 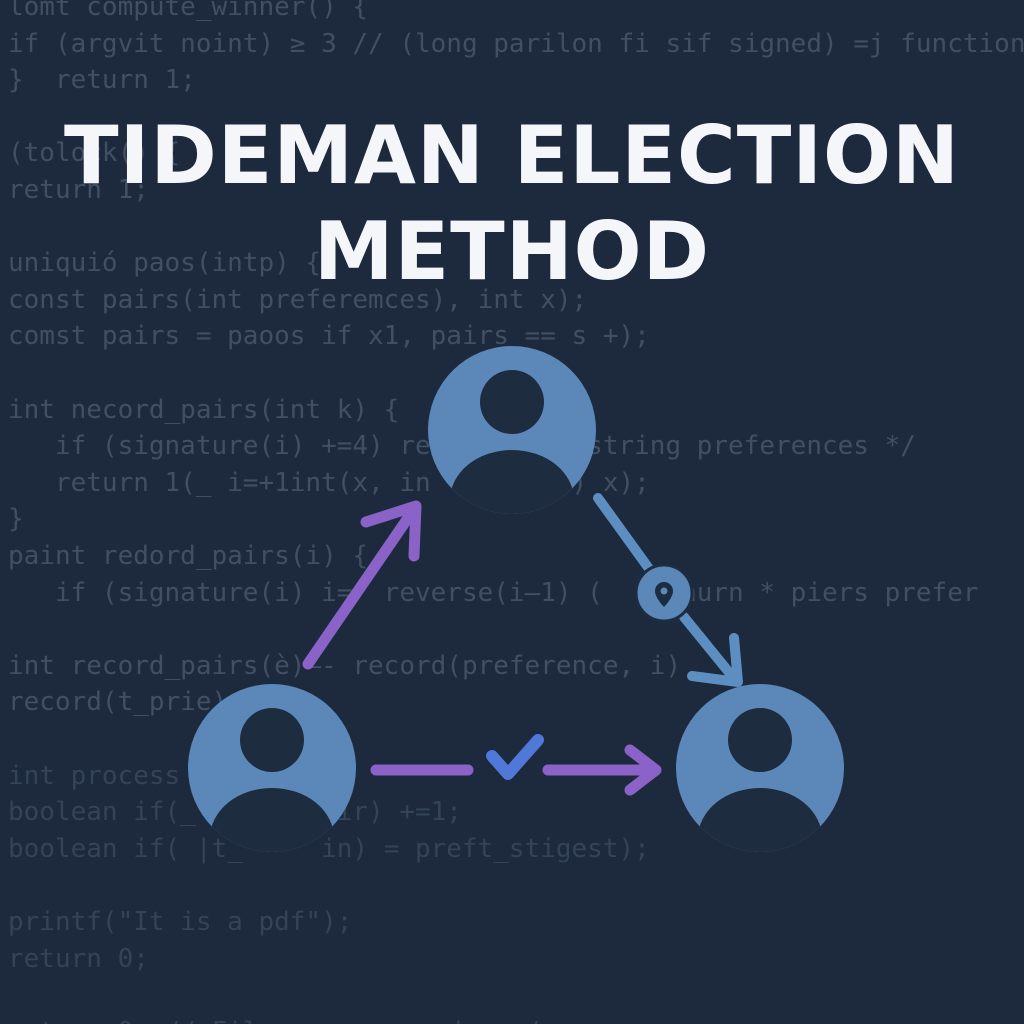 What do you see at coordinates (512, 155) in the screenshot?
I see `title-line-1: TIDEMAN ELECTION` at bounding box center [512, 155].